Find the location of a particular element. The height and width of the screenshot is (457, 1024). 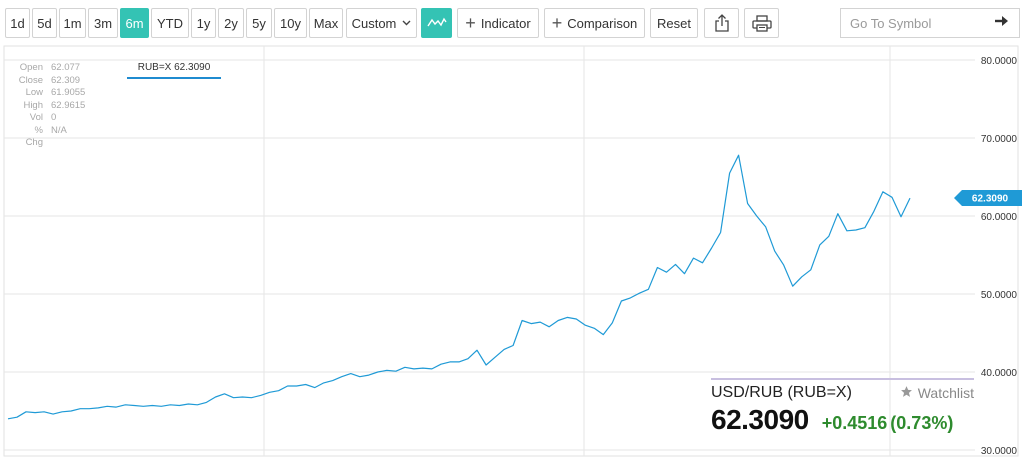

ohlc-value: 62.9615 is located at coordinates (68, 105).